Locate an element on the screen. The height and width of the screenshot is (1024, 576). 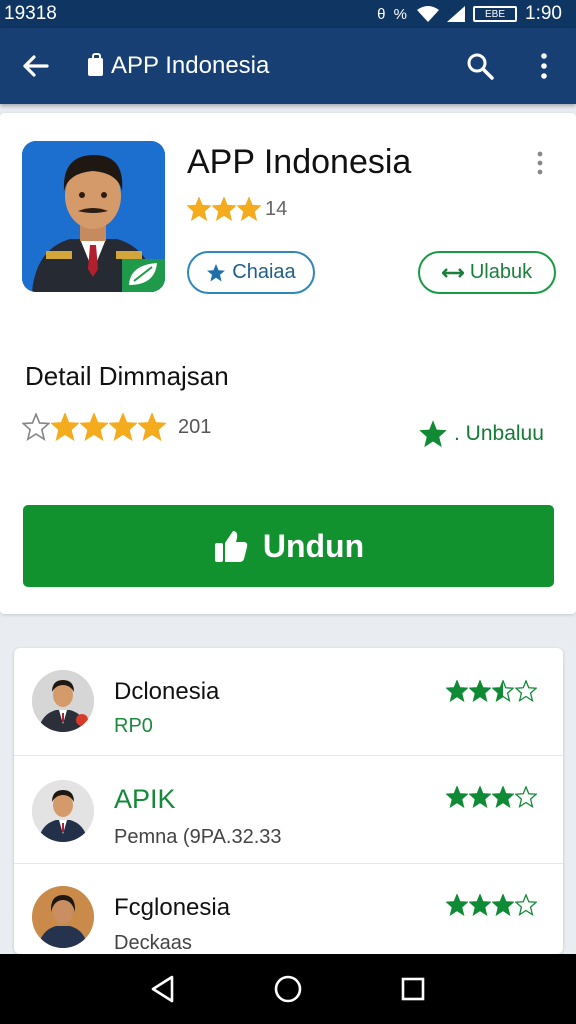
app-rating: 14 is located at coordinates (237, 209).